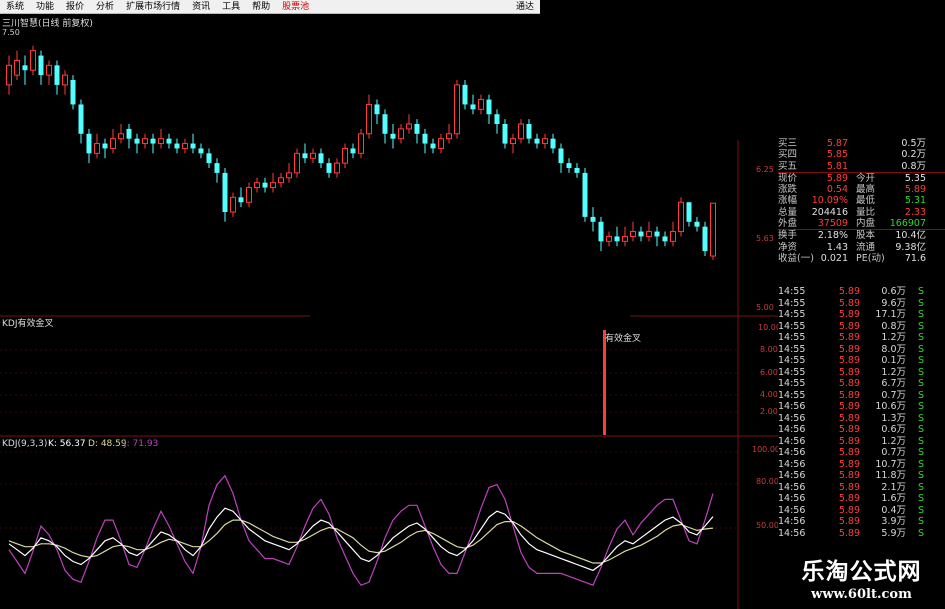 The image size is (945, 609). Describe the element at coordinates (861, 594) in the screenshot. I see `watermark-url: www.60lt.com` at that location.